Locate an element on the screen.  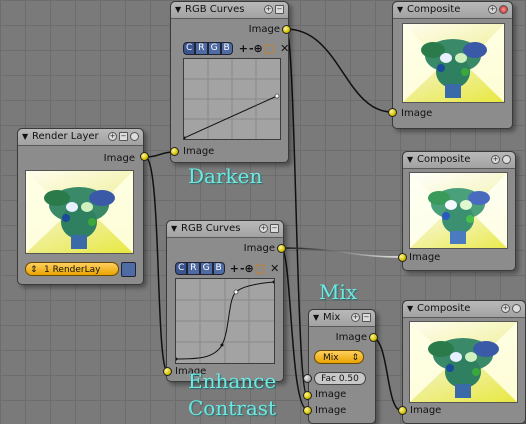
annotation-mix: Mix is located at coordinates (338, 292).